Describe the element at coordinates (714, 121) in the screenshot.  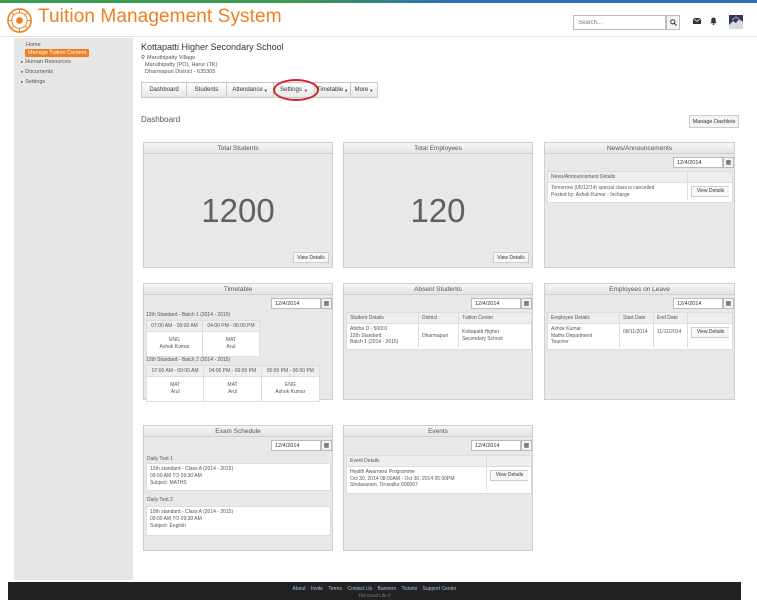
I see `manage-dashlets-button: Manage Dashlets` at that location.